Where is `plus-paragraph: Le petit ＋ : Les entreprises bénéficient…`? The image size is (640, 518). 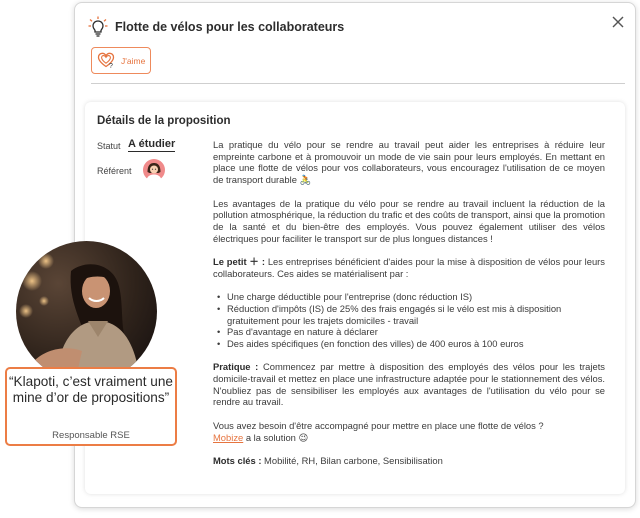
plus-paragraph: Le petit ＋ : Les entreprises bénéficient… is located at coordinates (409, 267).